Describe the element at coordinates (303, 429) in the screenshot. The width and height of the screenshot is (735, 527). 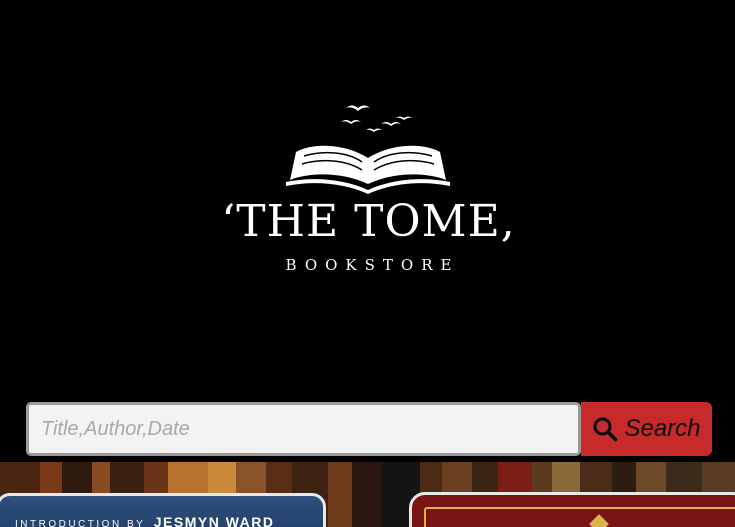
I see `search-input` at that location.